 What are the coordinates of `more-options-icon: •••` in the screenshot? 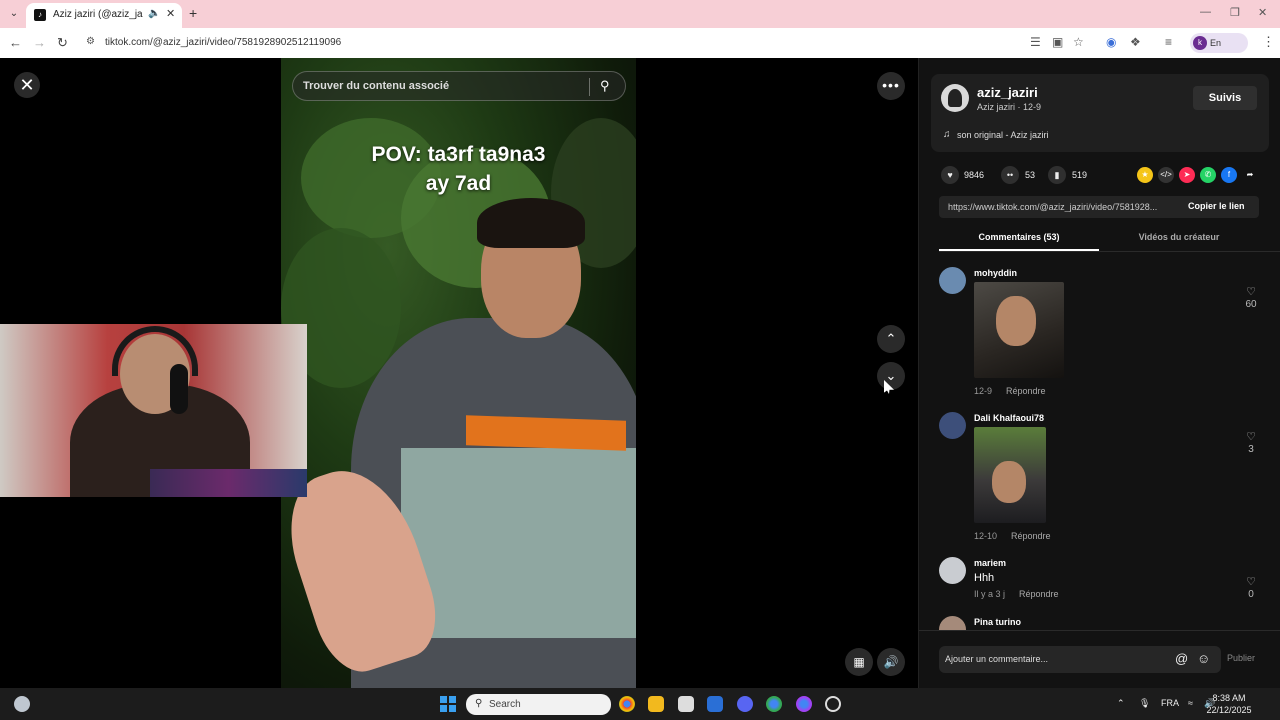 It's located at (891, 86).